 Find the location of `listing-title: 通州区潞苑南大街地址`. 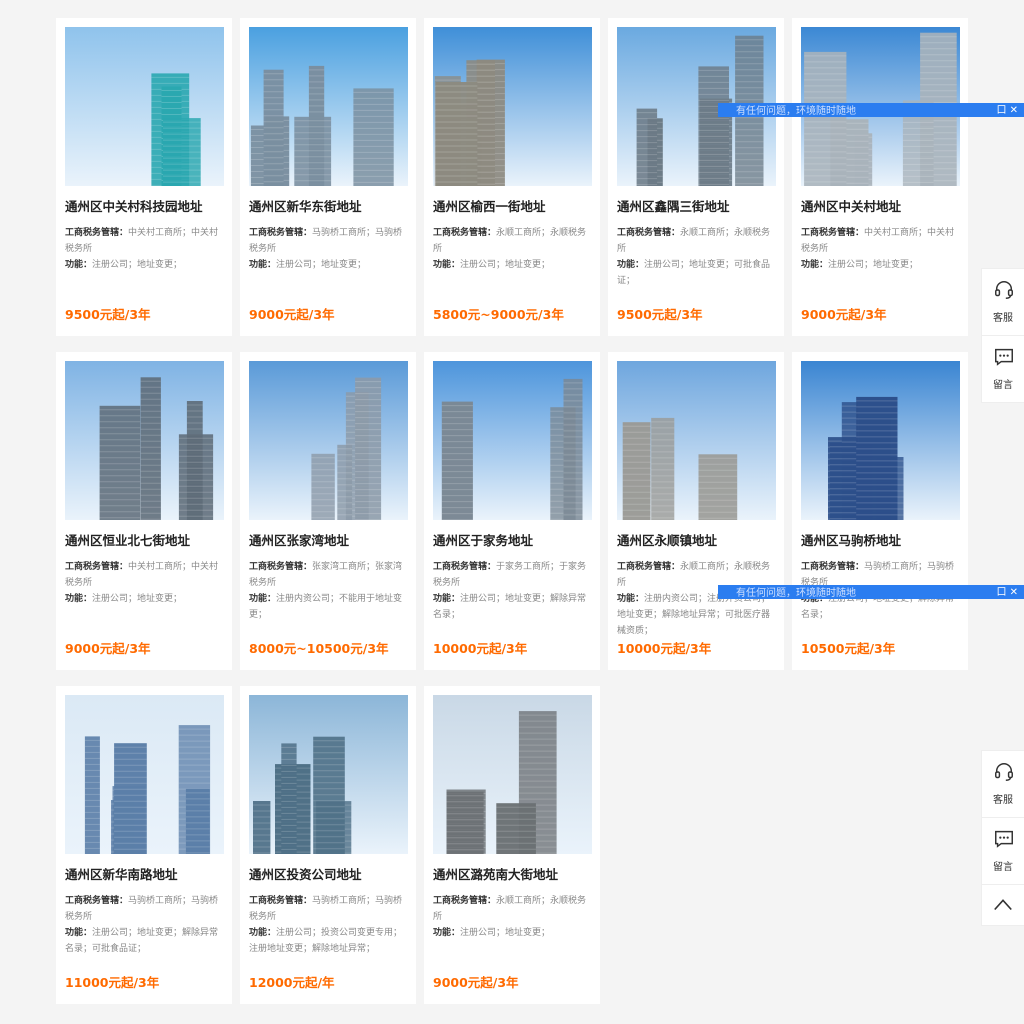

listing-title: 通州区潞苑南大街地址 is located at coordinates (513, 875).